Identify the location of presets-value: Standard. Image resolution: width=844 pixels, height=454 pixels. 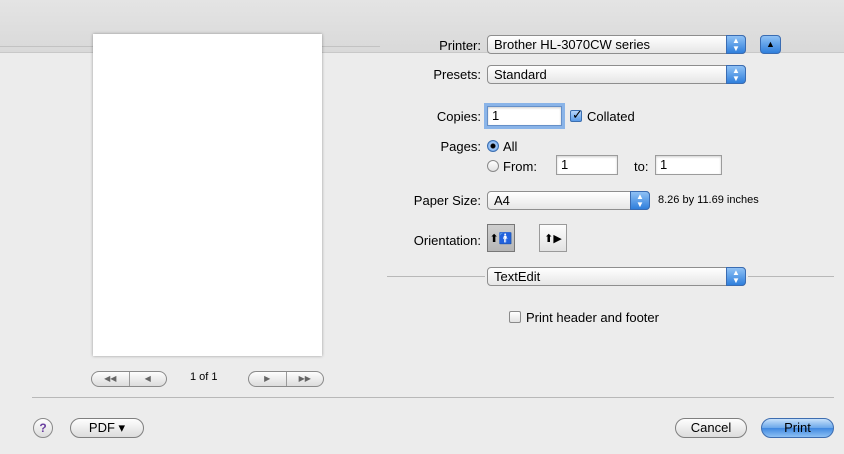
(520, 74).